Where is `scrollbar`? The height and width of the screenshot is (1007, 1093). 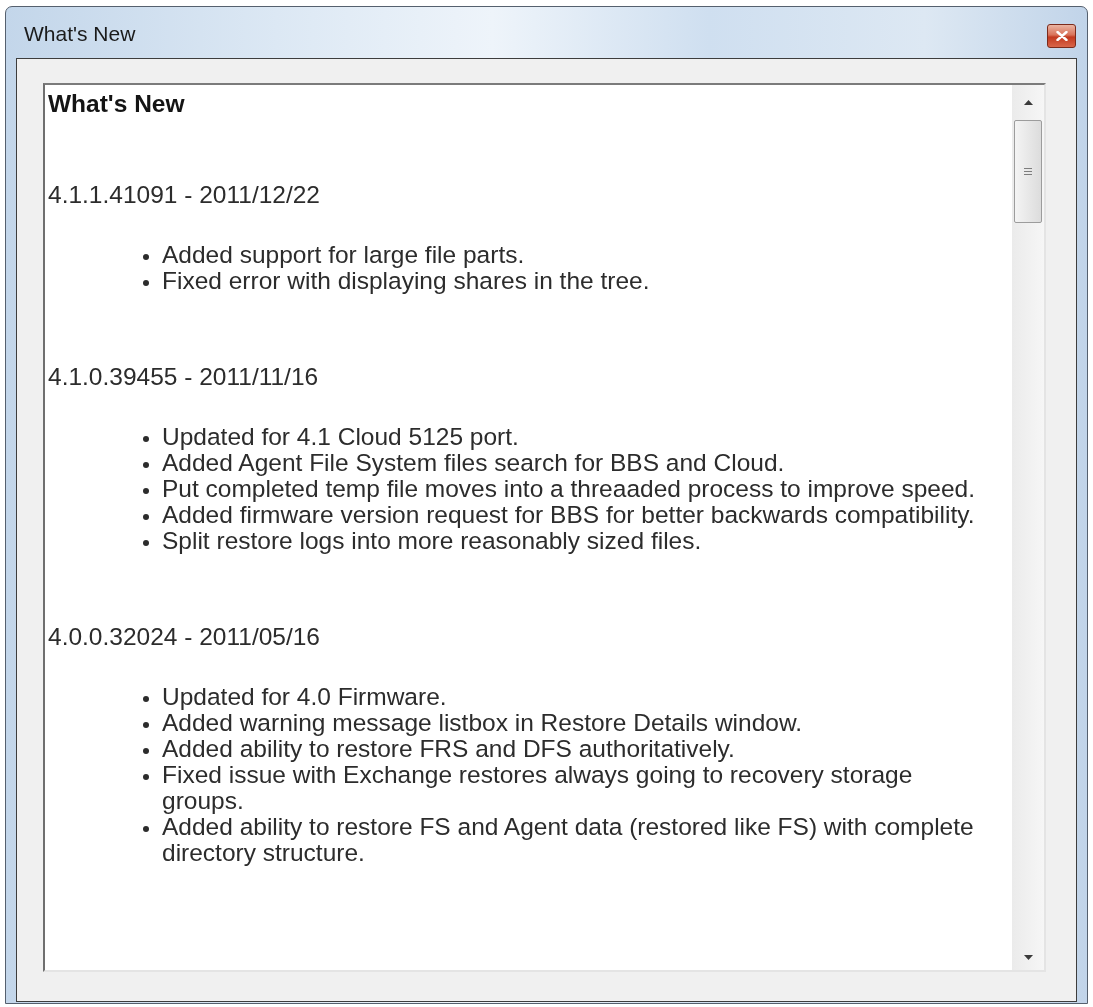
scrollbar is located at coordinates (1028, 527).